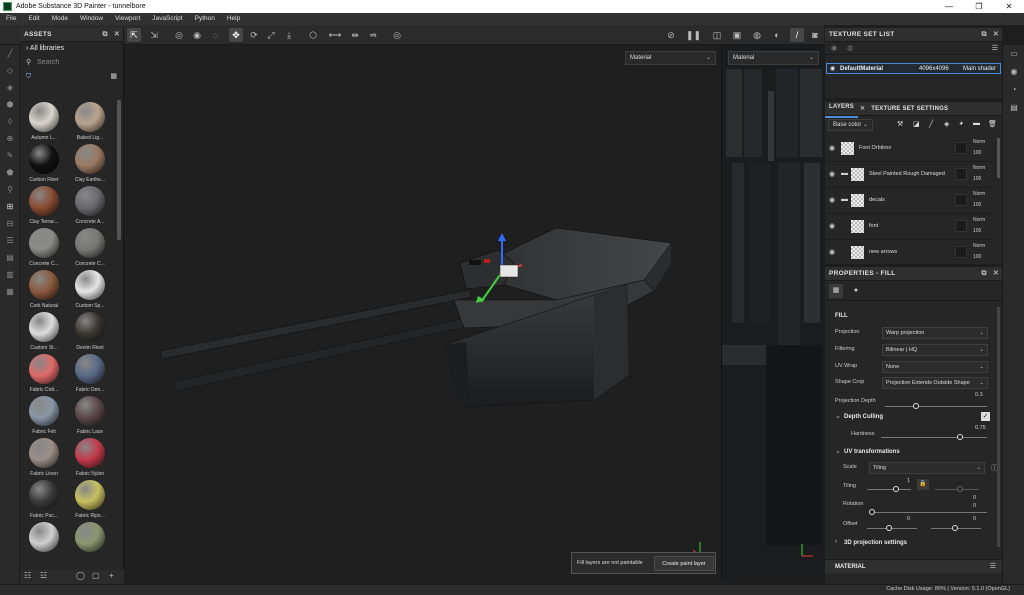 Image resolution: width=1024 pixels, height=595 pixels. Describe the element at coordinates (60, 19) in the screenshot. I see `menu-mode: Mode` at that location.